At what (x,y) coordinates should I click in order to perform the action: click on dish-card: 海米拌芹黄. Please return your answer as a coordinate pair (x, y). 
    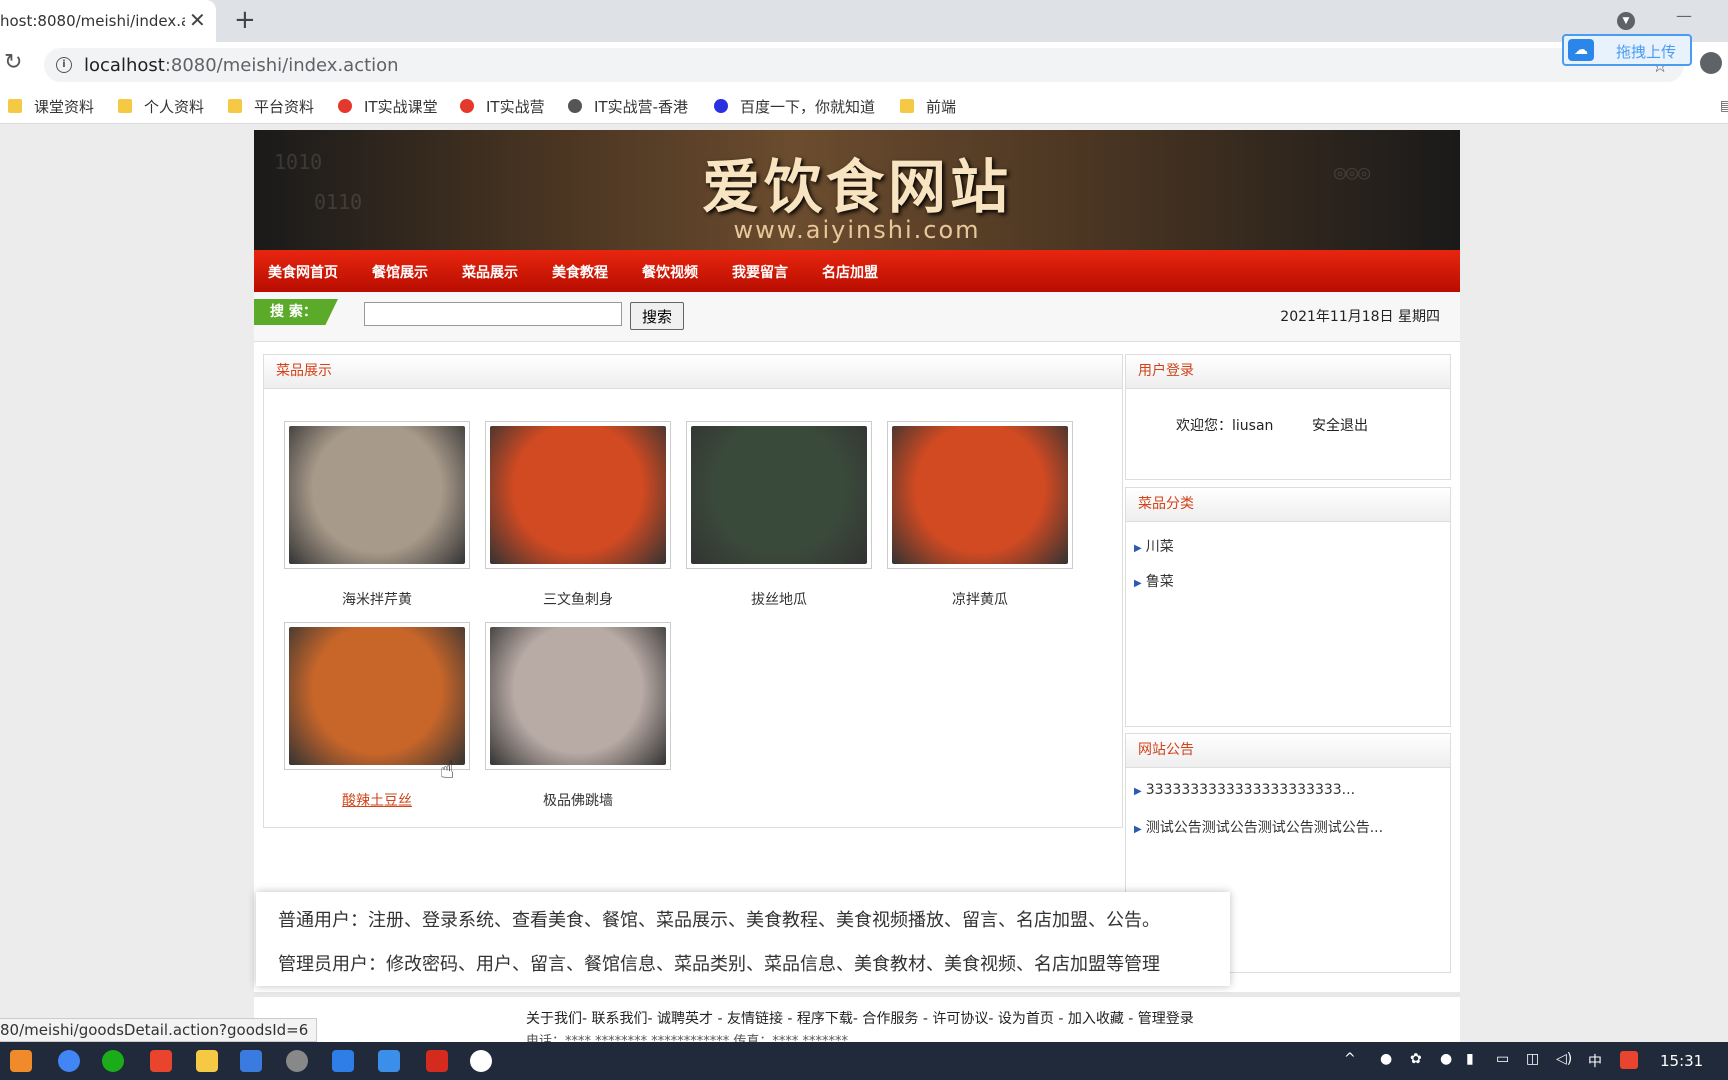
    Looking at the image, I should click on (377, 515).